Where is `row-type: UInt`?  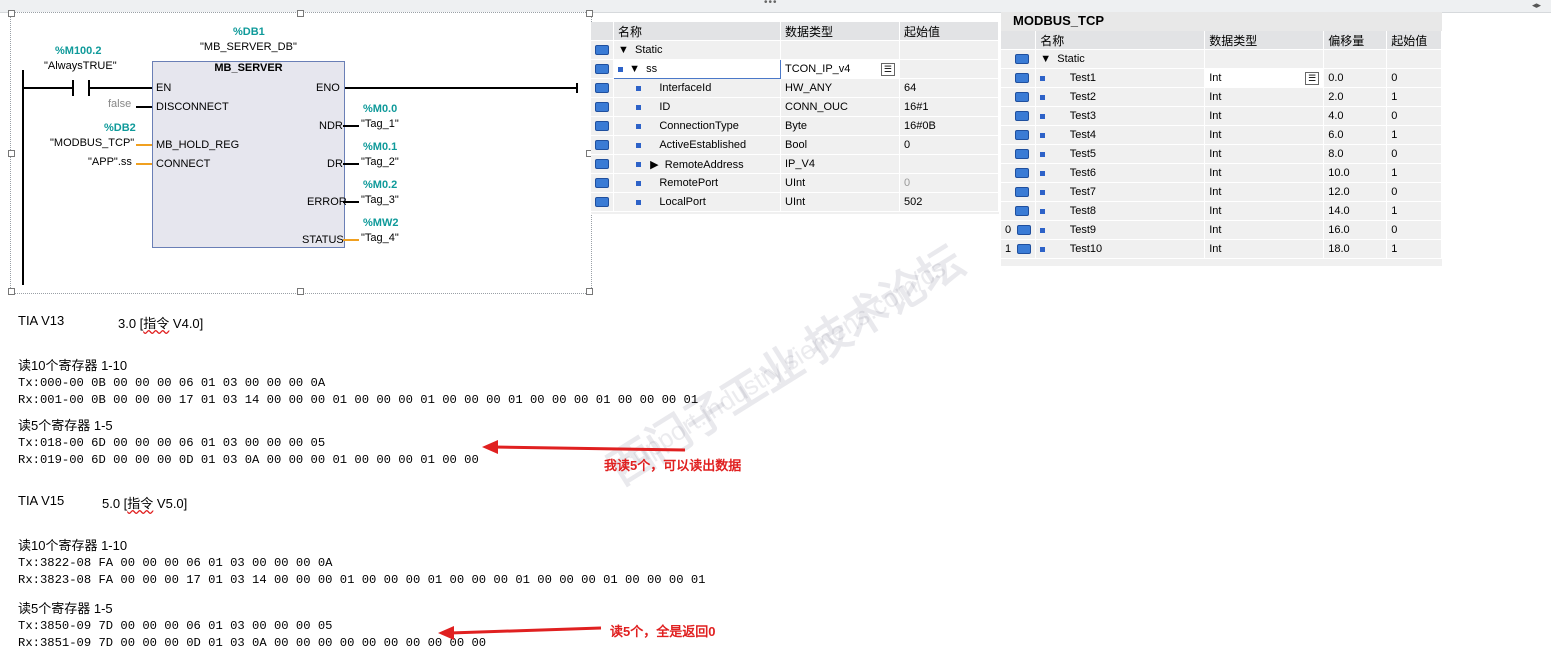
row-type: UInt is located at coordinates (840, 183).